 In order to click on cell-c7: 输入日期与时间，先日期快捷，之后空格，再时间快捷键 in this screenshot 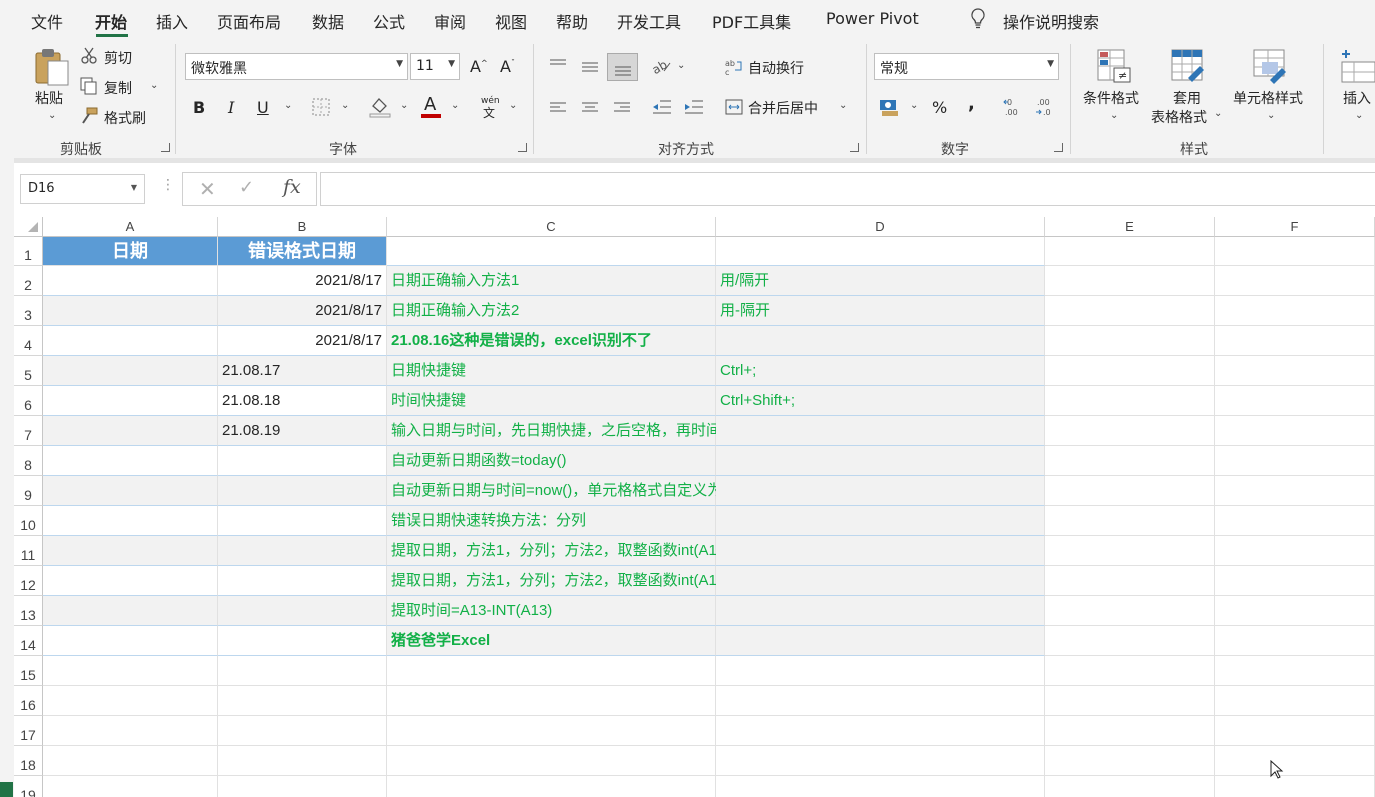, I will do `click(576, 431)`.